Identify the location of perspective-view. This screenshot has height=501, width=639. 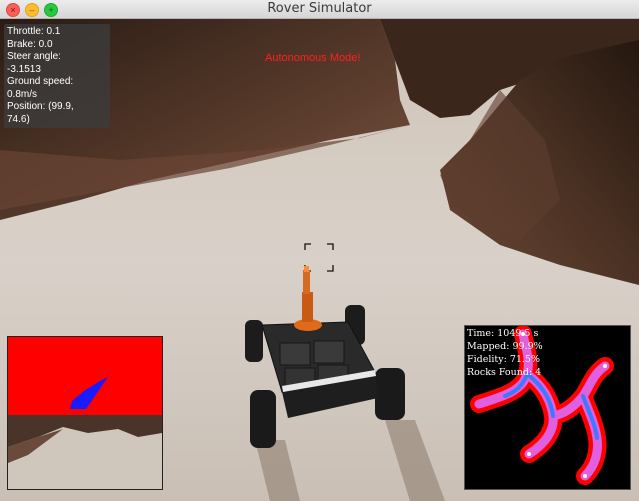
(85, 413).